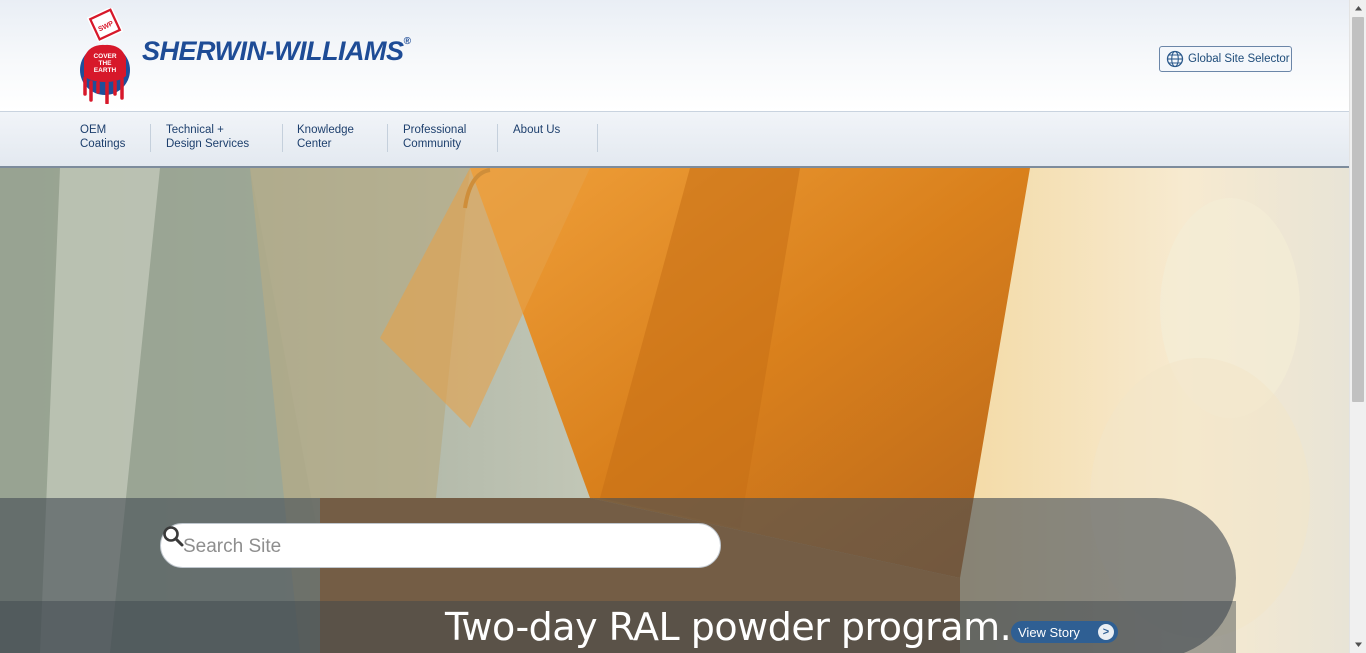 Image resolution: width=1366 pixels, height=653 pixels. I want to click on global-site-selector-button: Global Site Selector, so click(1225, 59).